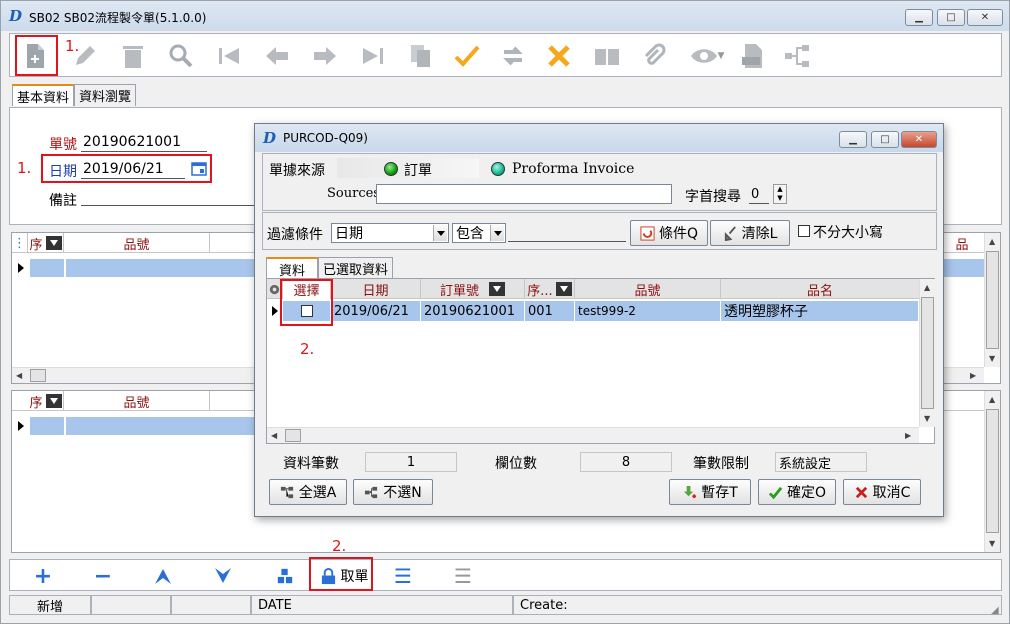 The width and height of the screenshot is (1010, 624). What do you see at coordinates (325, 138) in the screenshot?
I see `dialog-title: PURCOD-Q09)` at bounding box center [325, 138].